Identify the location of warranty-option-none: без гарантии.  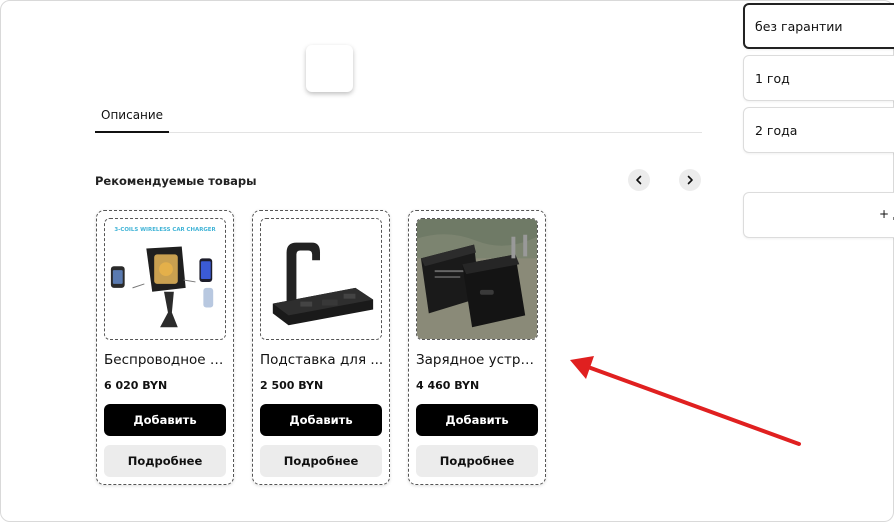
(818, 26).